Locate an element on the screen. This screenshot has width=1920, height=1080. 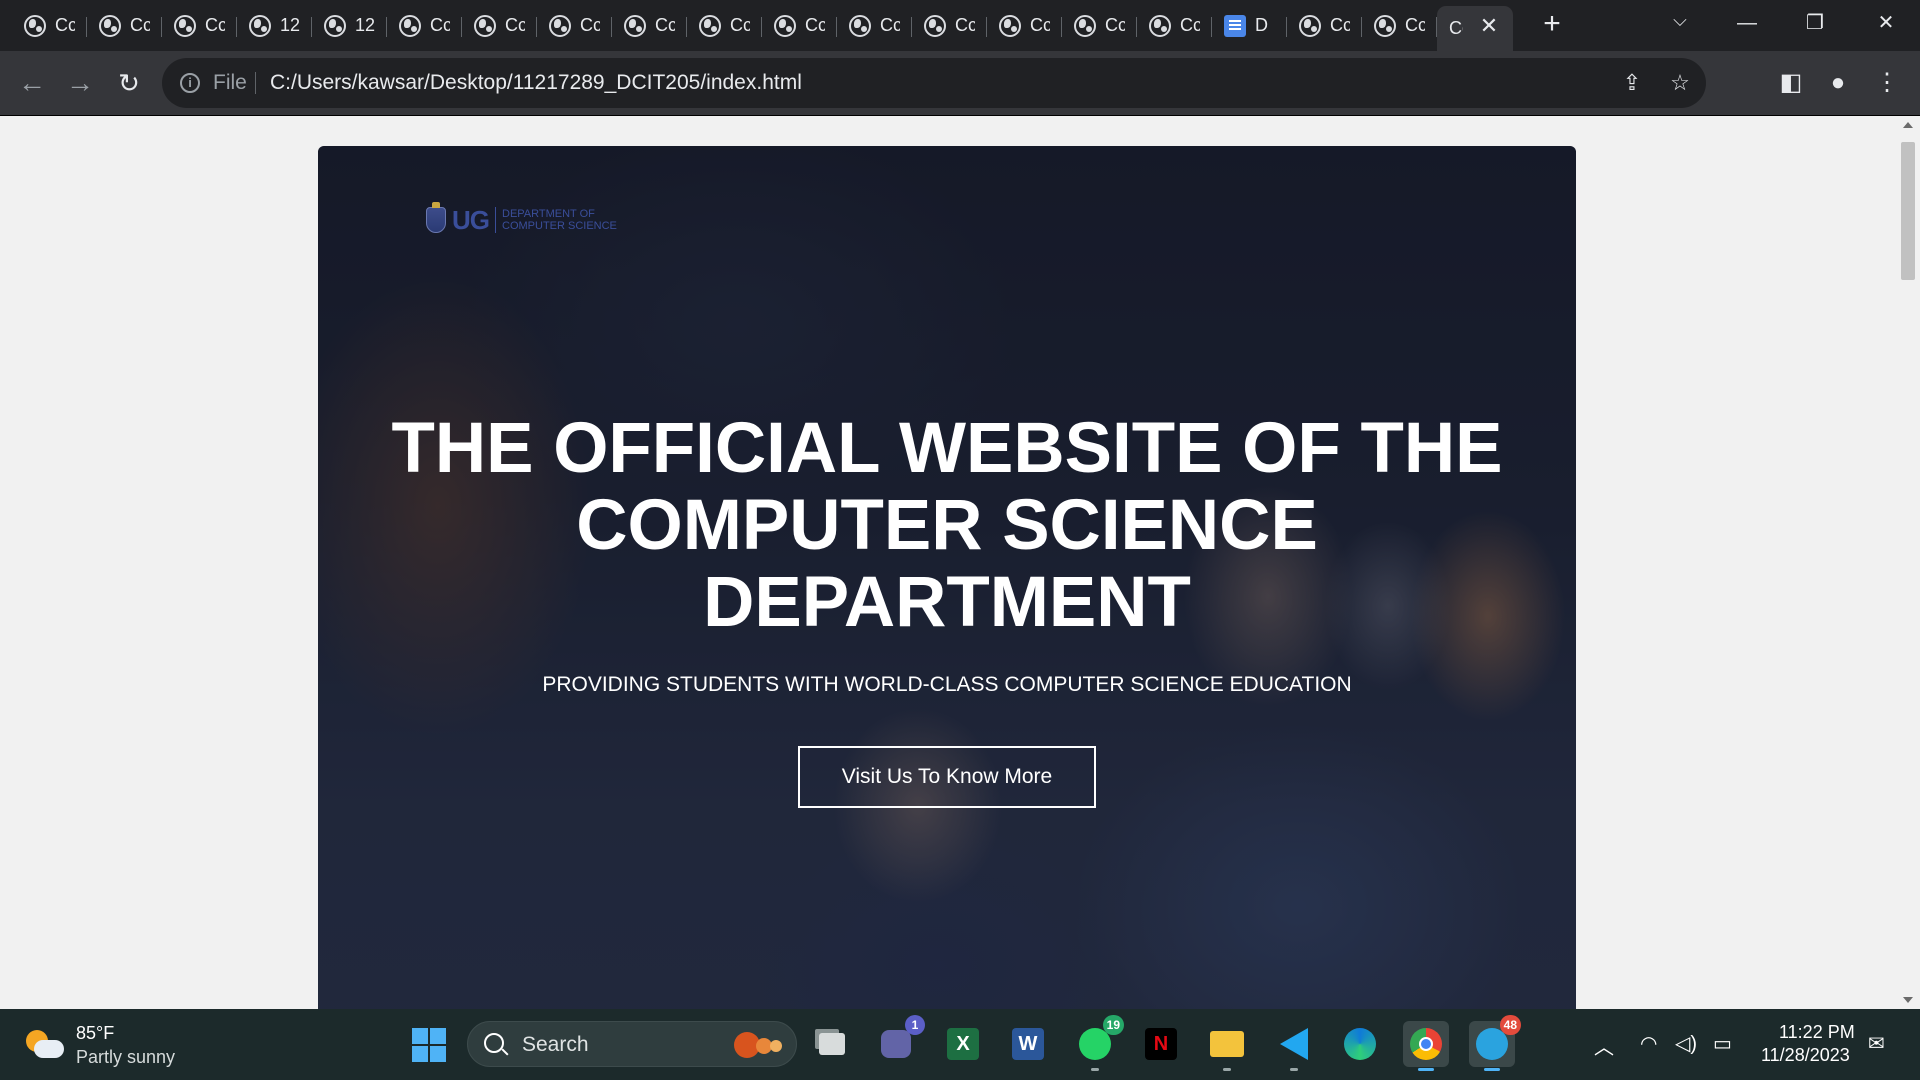
site-info-icon: i is located at coordinates (190, 83).